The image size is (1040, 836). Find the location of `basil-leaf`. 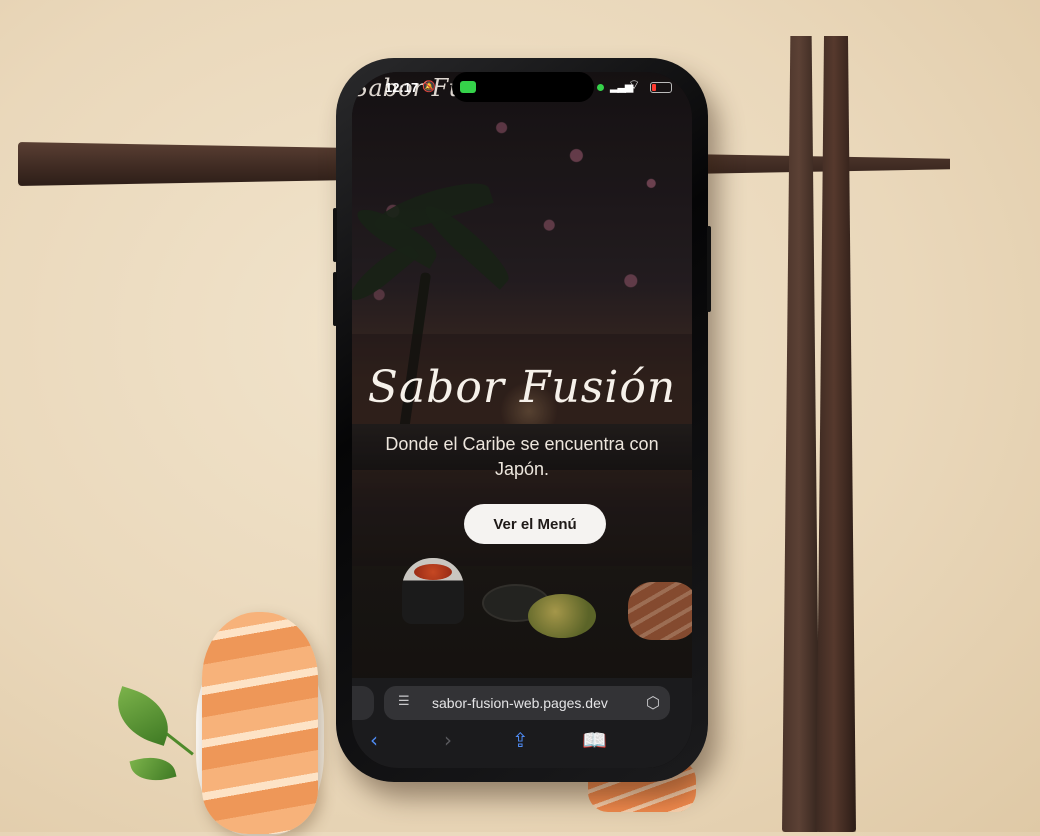

basil-leaf is located at coordinates (143, 716).